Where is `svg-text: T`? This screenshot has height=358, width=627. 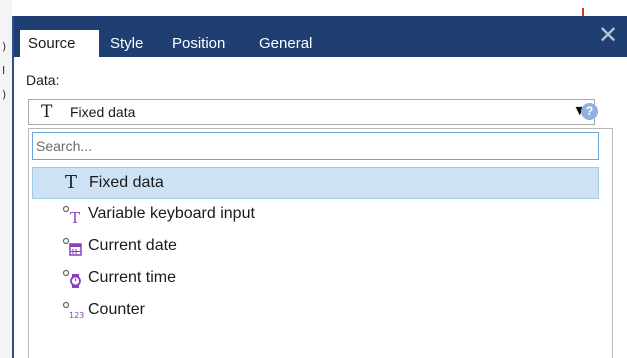
svg-text: T is located at coordinates (75, 217).